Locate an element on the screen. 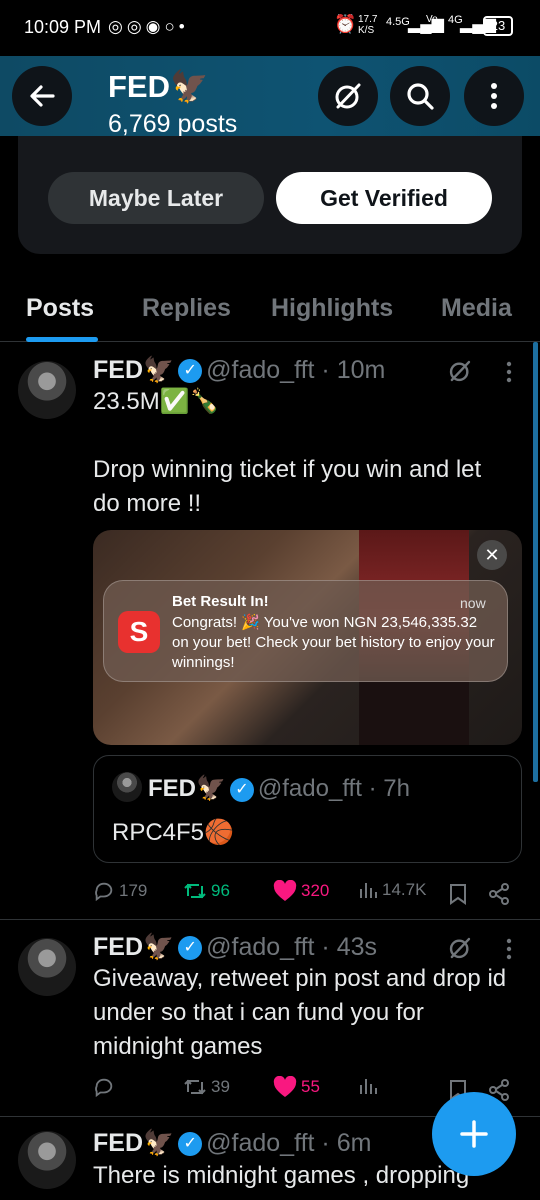 The image size is (540, 1200). views-button is located at coordinates (368, 1086).